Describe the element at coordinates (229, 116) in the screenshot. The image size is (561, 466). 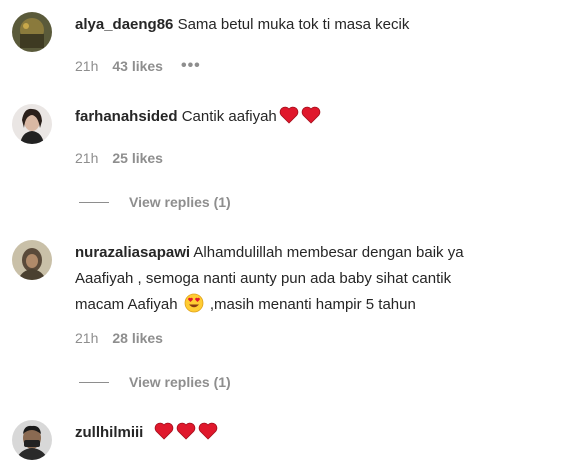
I see `comment-text: Cantik aafiyah` at that location.